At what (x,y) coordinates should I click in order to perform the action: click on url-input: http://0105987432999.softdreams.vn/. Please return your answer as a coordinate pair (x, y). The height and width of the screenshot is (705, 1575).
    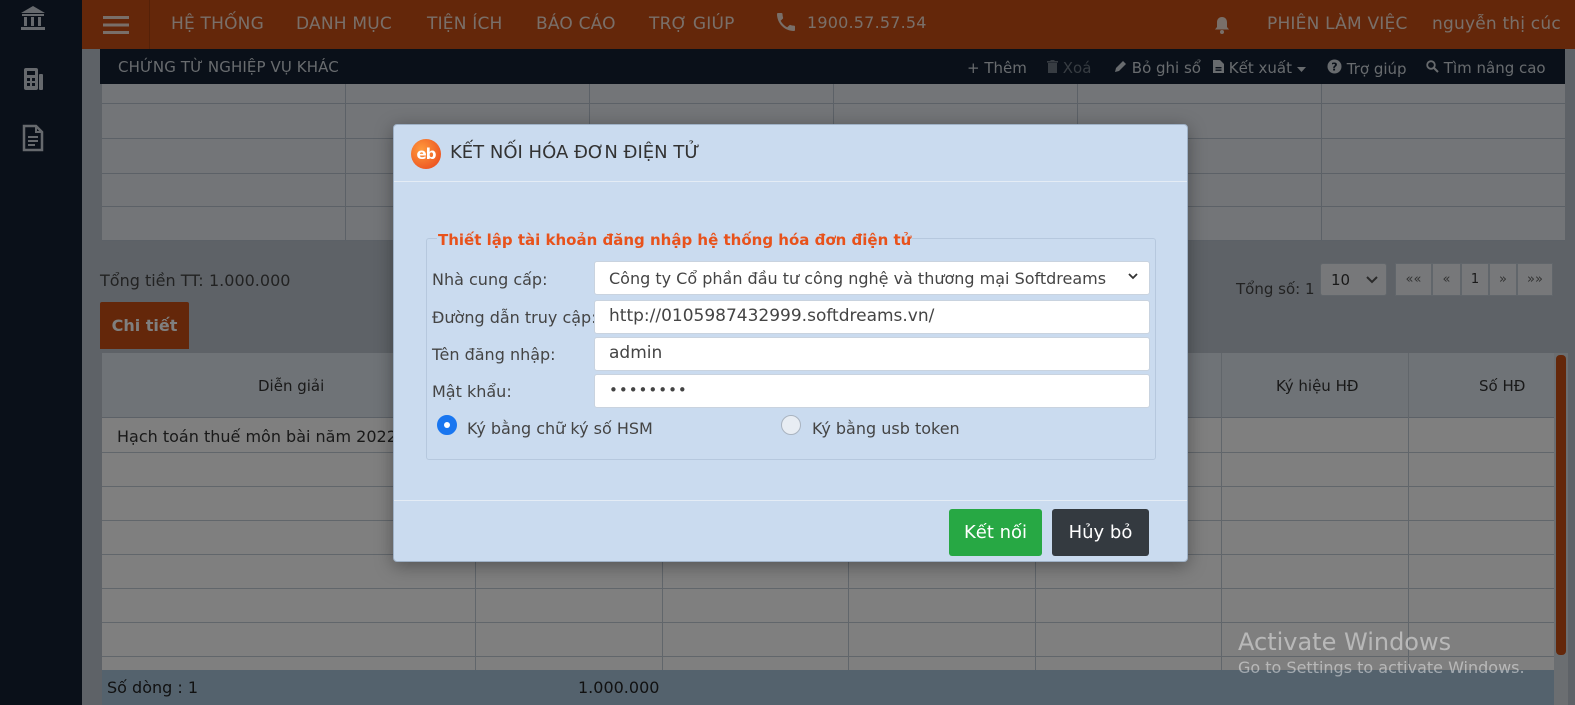
    Looking at the image, I should click on (872, 317).